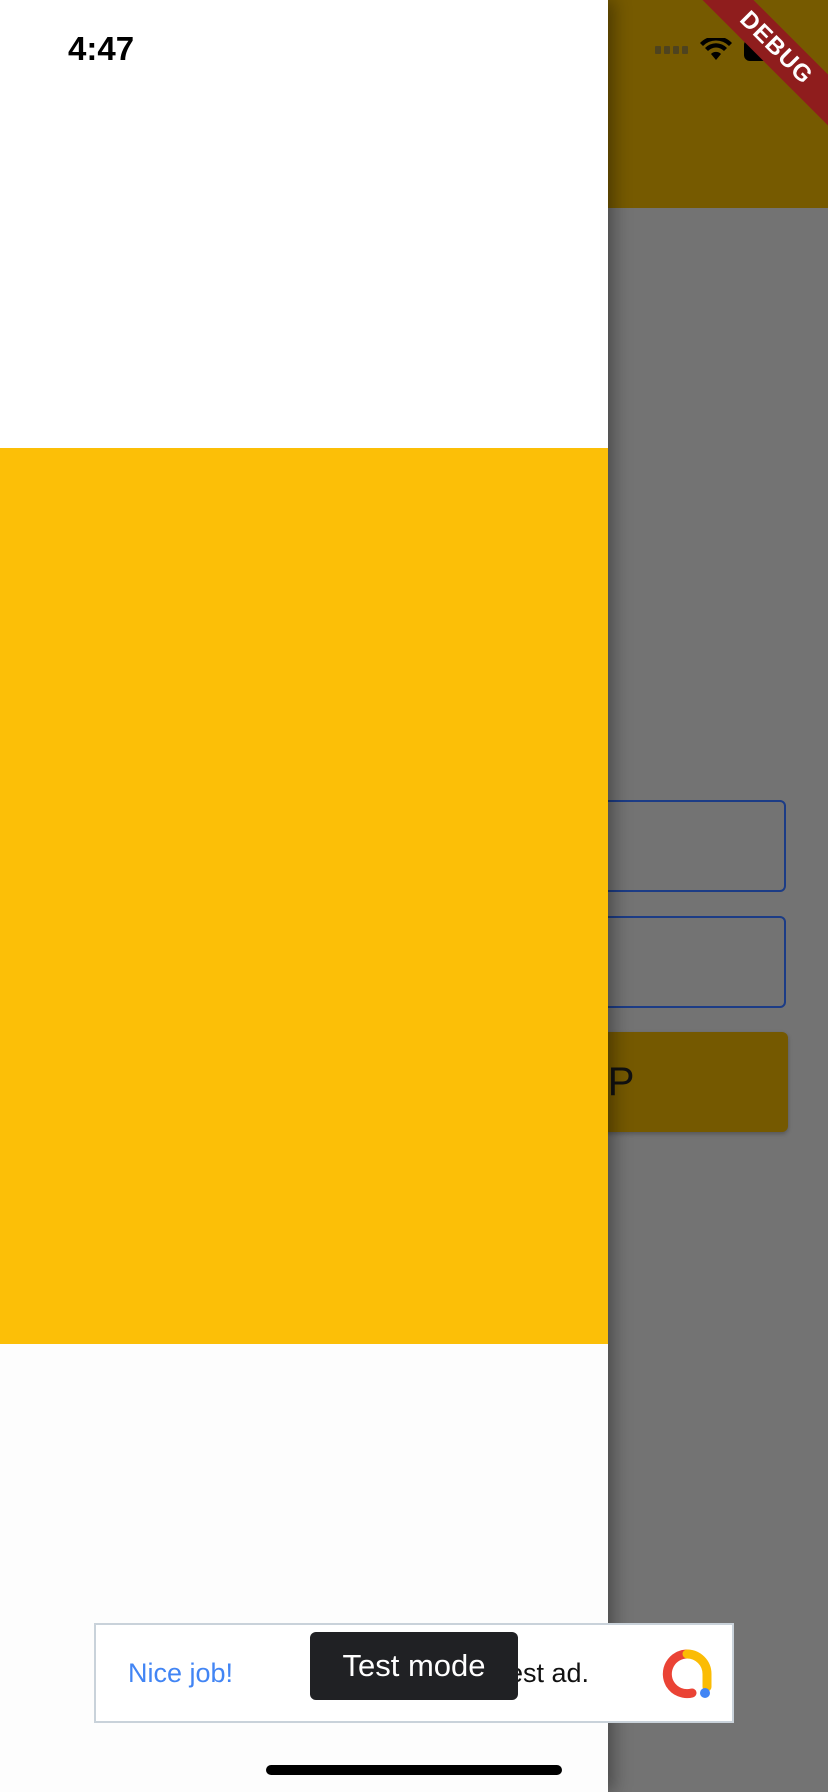 The width and height of the screenshot is (828, 1792). I want to click on test-mode-badge: Test mode, so click(414, 1666).